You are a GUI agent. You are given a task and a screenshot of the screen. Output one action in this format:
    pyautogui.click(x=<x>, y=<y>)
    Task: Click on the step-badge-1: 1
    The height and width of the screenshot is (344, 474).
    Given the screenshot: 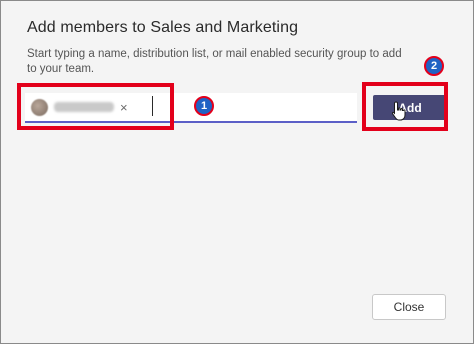 What is the action you would take?
    pyautogui.click(x=204, y=106)
    